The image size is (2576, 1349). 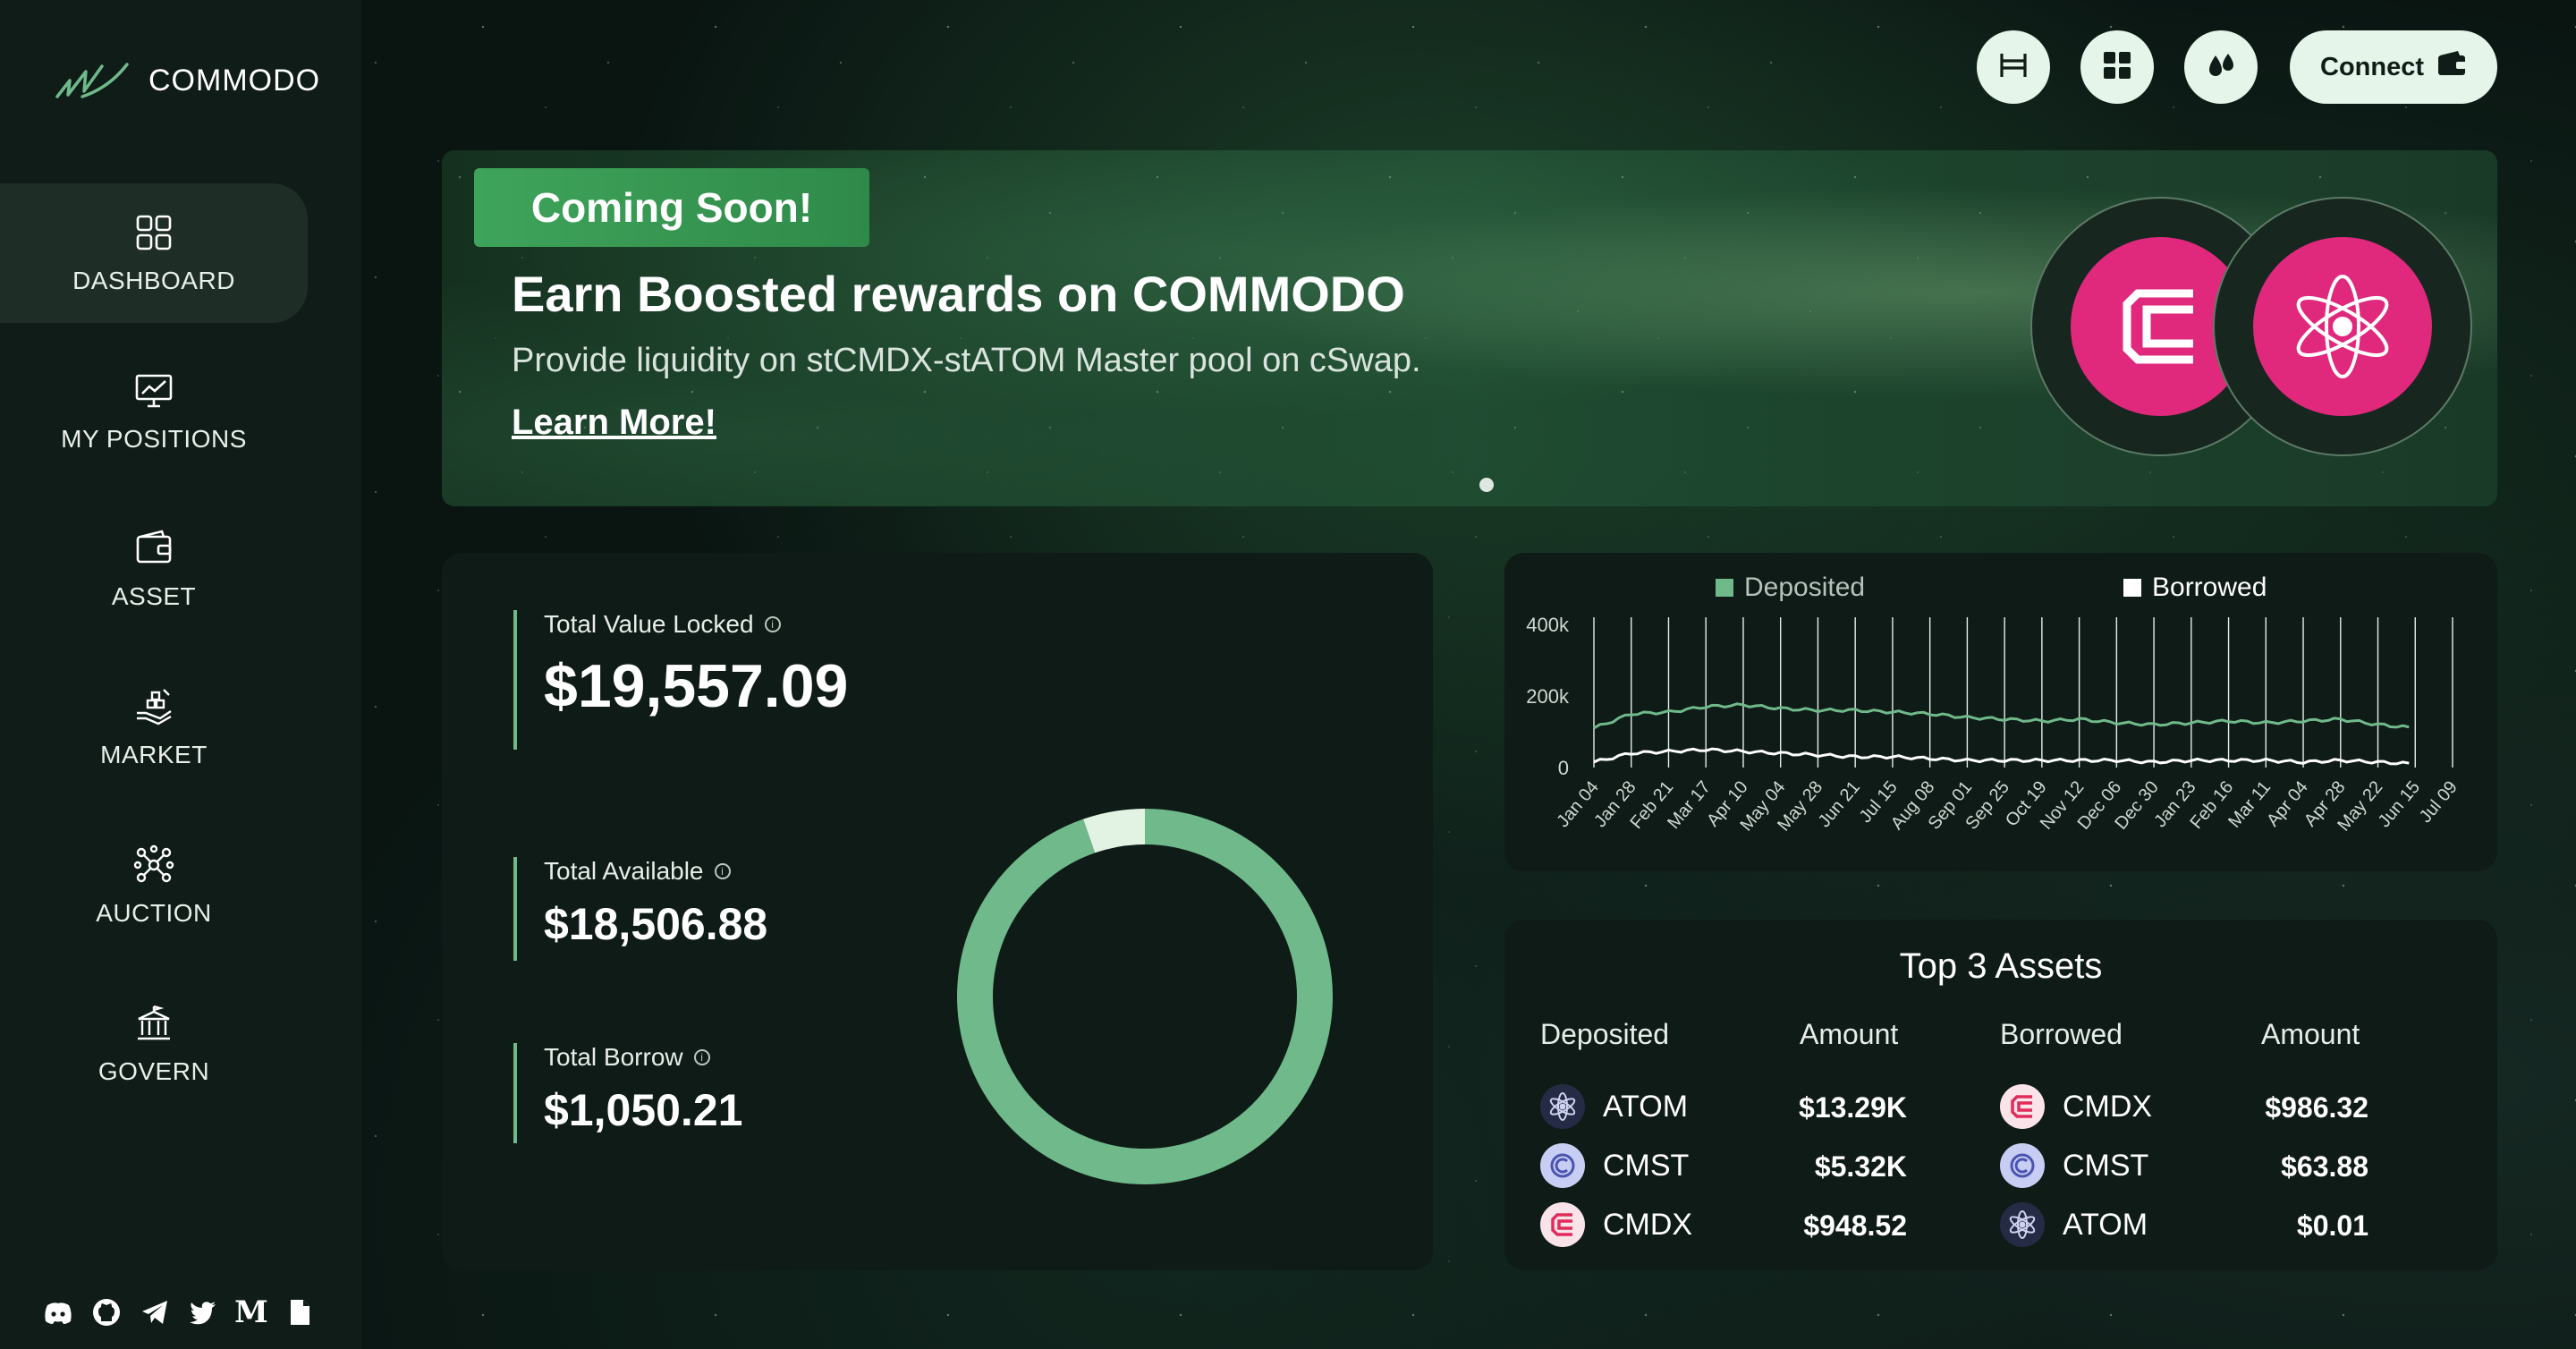 I want to click on tvl-label: Total Value Locked, so click(x=649, y=624).